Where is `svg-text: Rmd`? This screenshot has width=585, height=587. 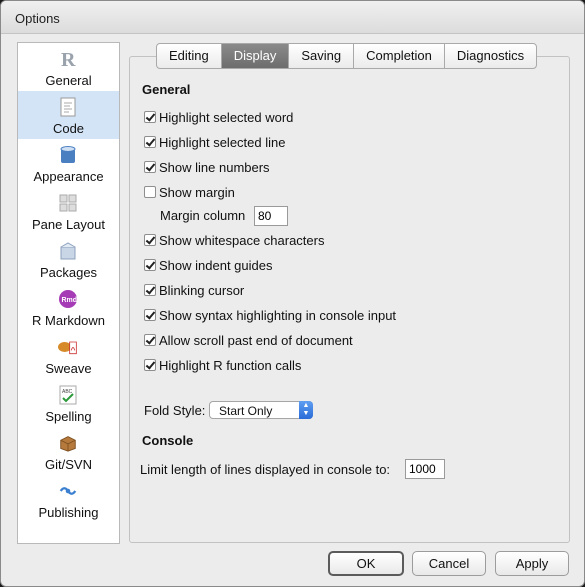 svg-text: Rmd is located at coordinates (70, 300).